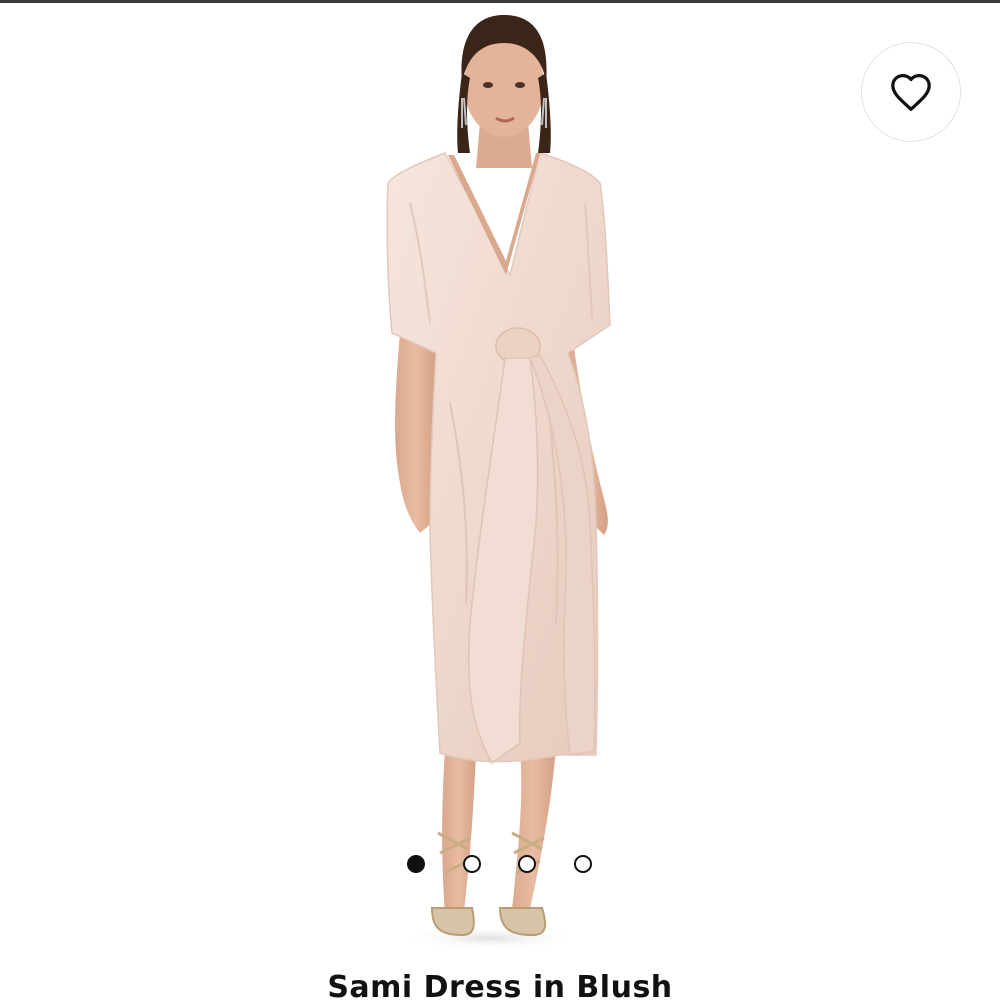 The image size is (1000, 1000). I want to click on favorite-button, so click(911, 92).